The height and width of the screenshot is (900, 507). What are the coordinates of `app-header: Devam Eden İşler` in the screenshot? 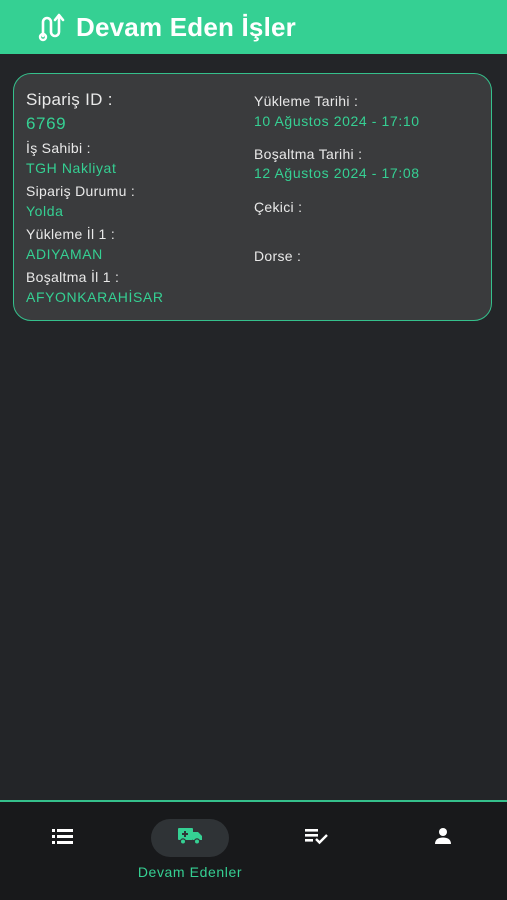 It's located at (253, 27).